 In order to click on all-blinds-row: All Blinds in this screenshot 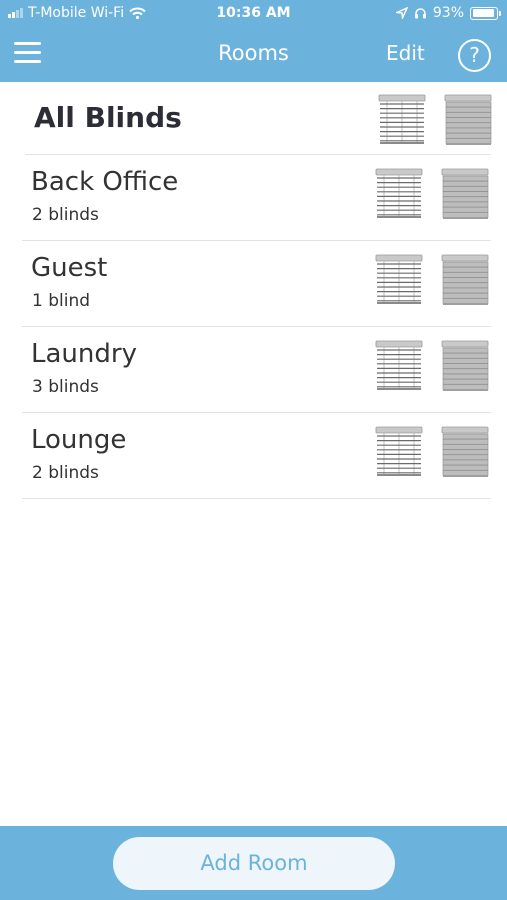, I will do `click(259, 118)`.